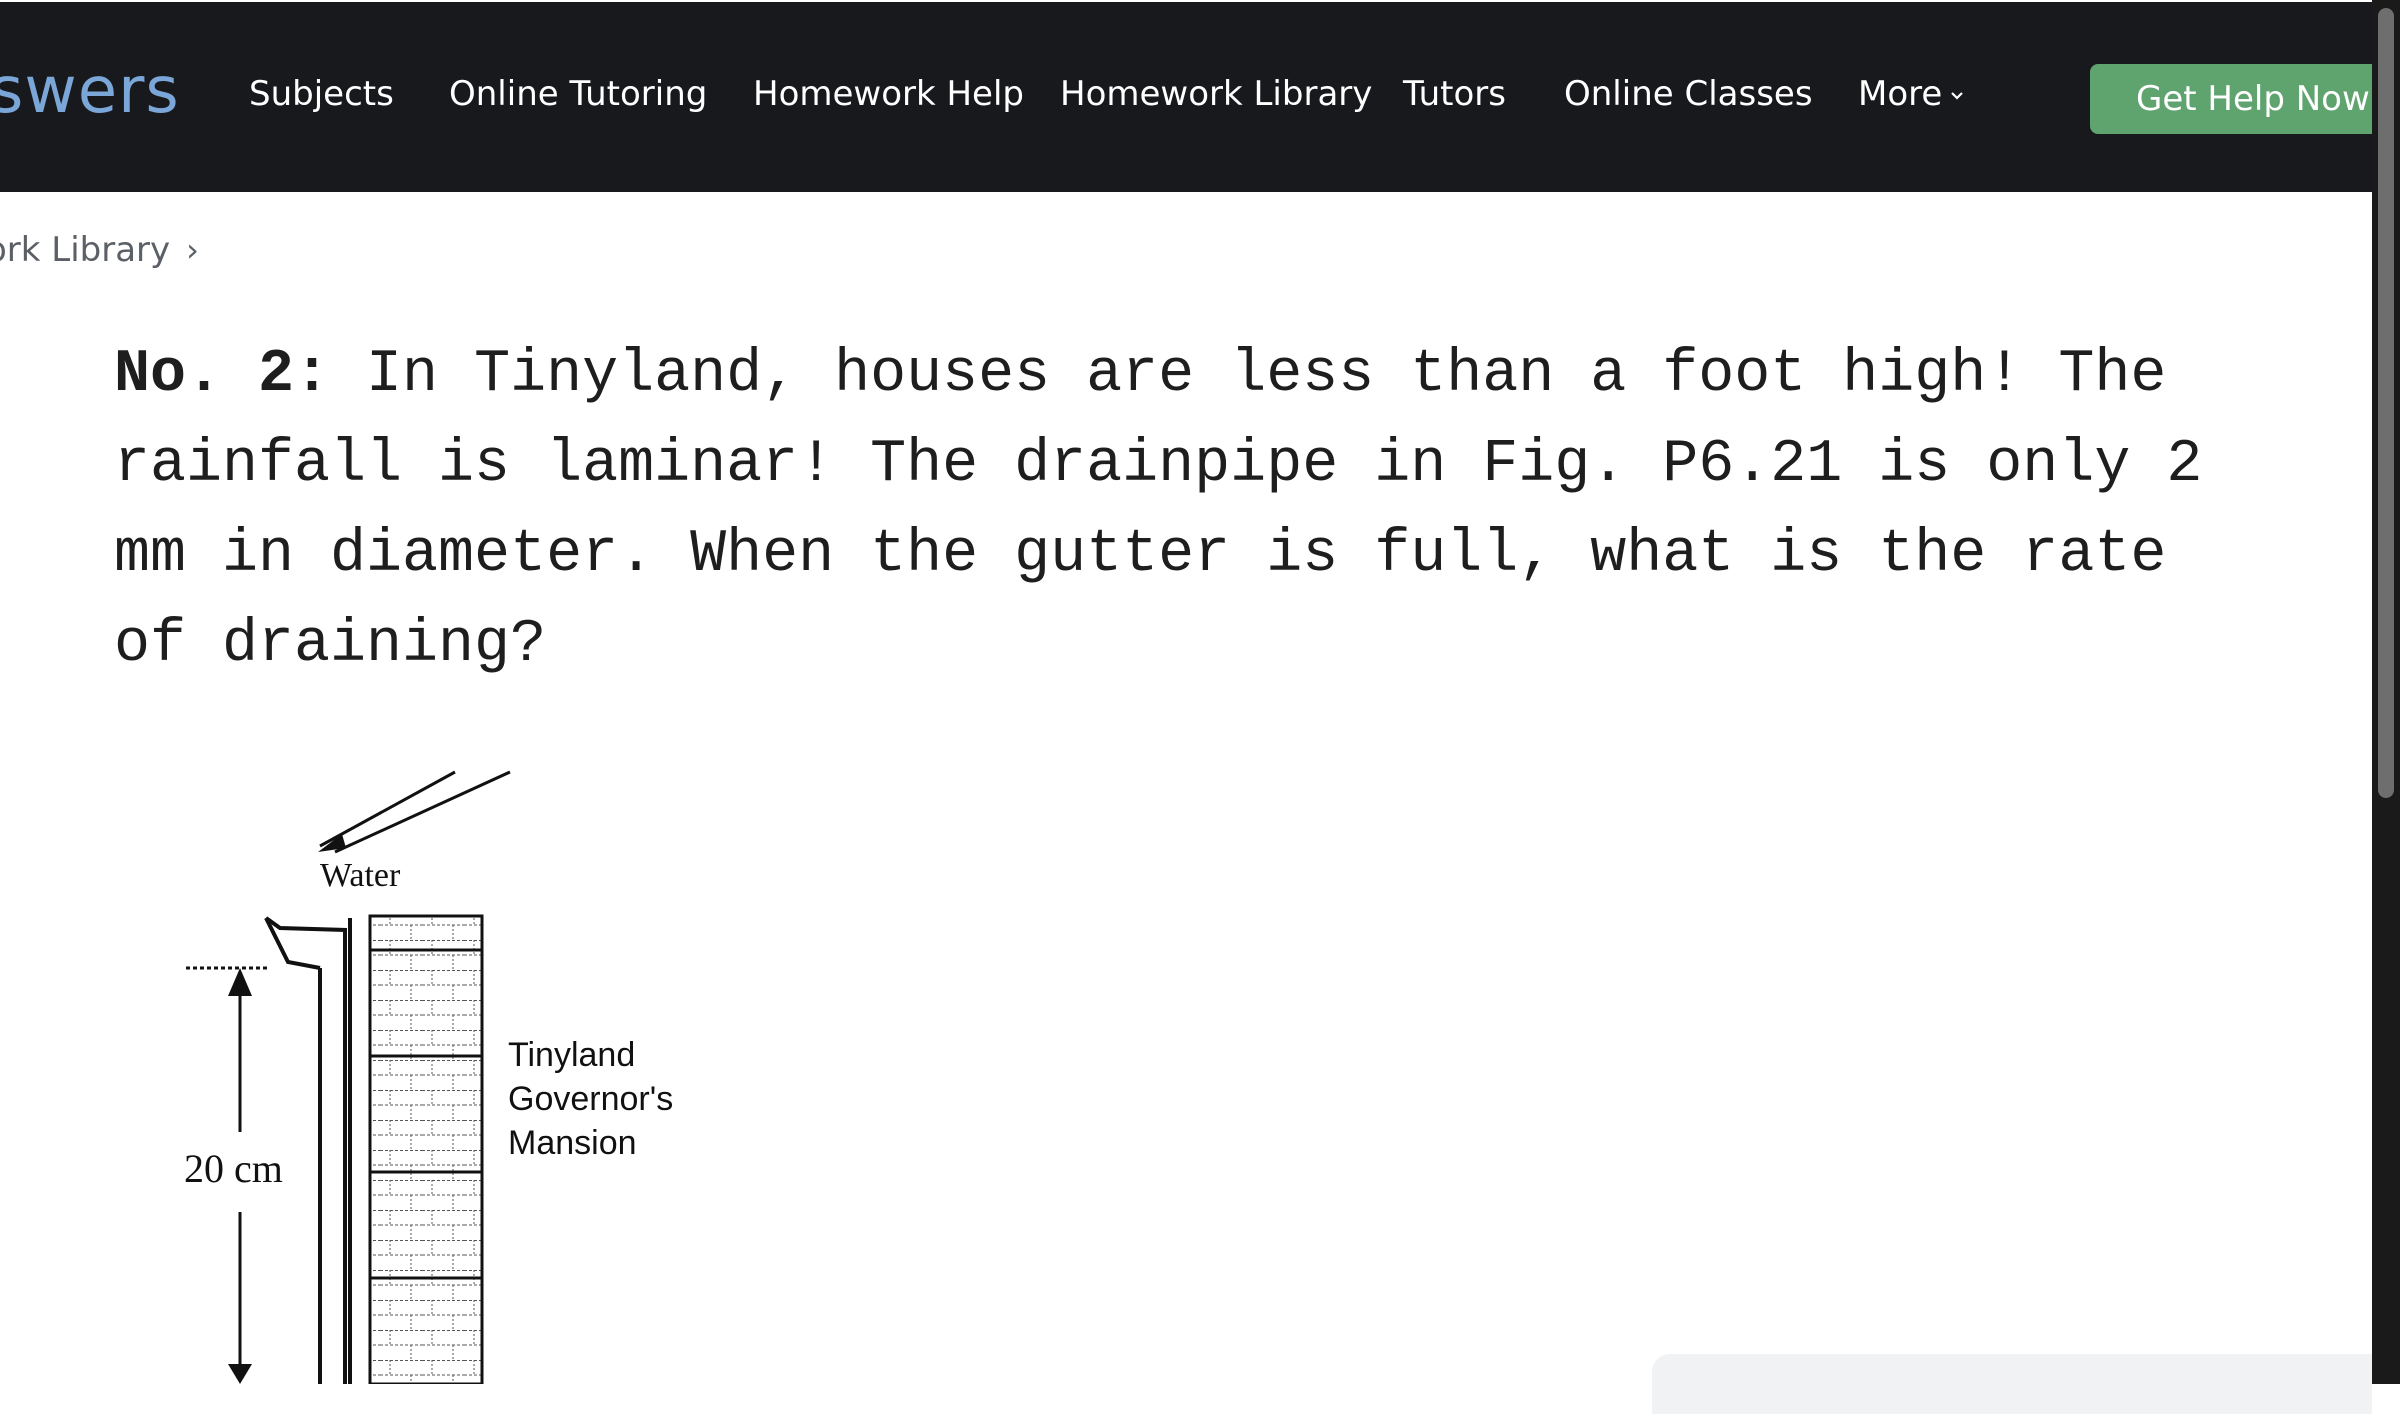 Image resolution: width=2400 pixels, height=1414 pixels. Describe the element at coordinates (590, 1099) in the screenshot. I see `house-label-line-2: Governor's` at that location.